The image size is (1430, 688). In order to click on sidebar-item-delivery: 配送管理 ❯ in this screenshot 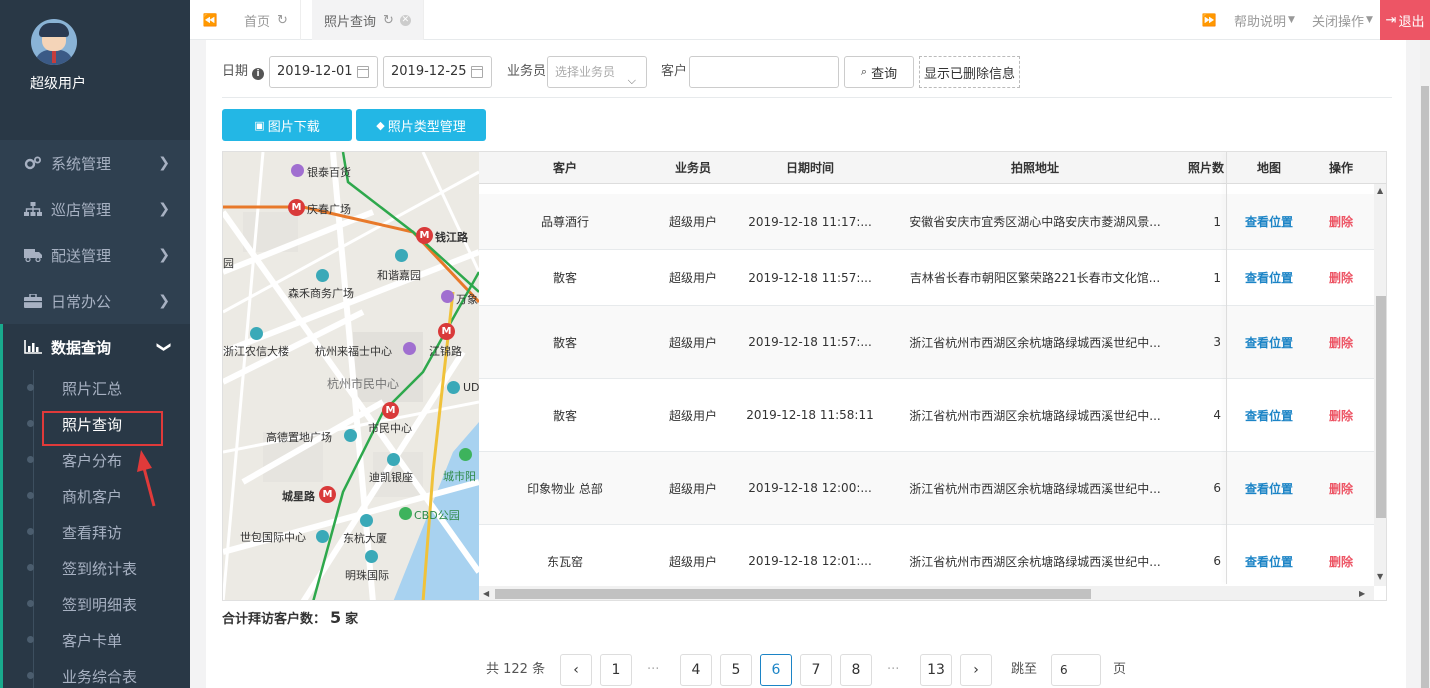, I will do `click(95, 255)`.